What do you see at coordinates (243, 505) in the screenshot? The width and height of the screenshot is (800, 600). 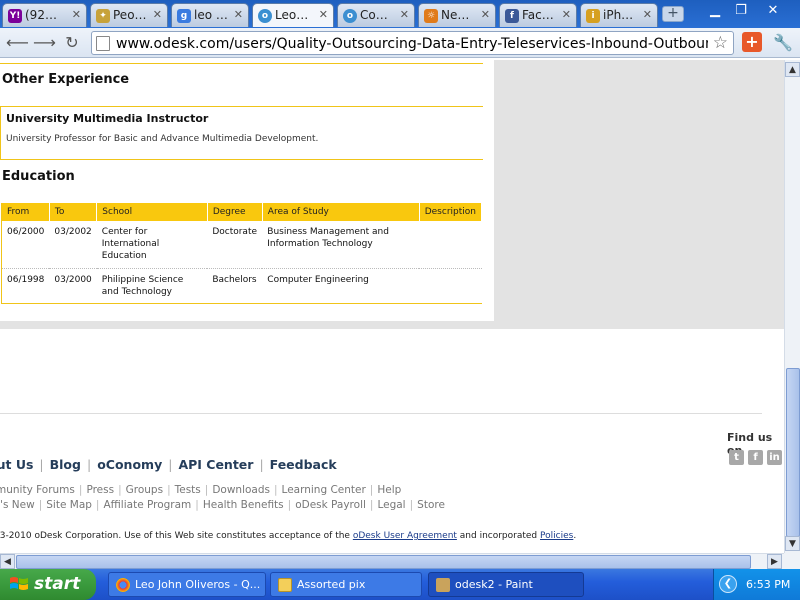 I see `footer-link-health-benefits: Health Benefits` at bounding box center [243, 505].